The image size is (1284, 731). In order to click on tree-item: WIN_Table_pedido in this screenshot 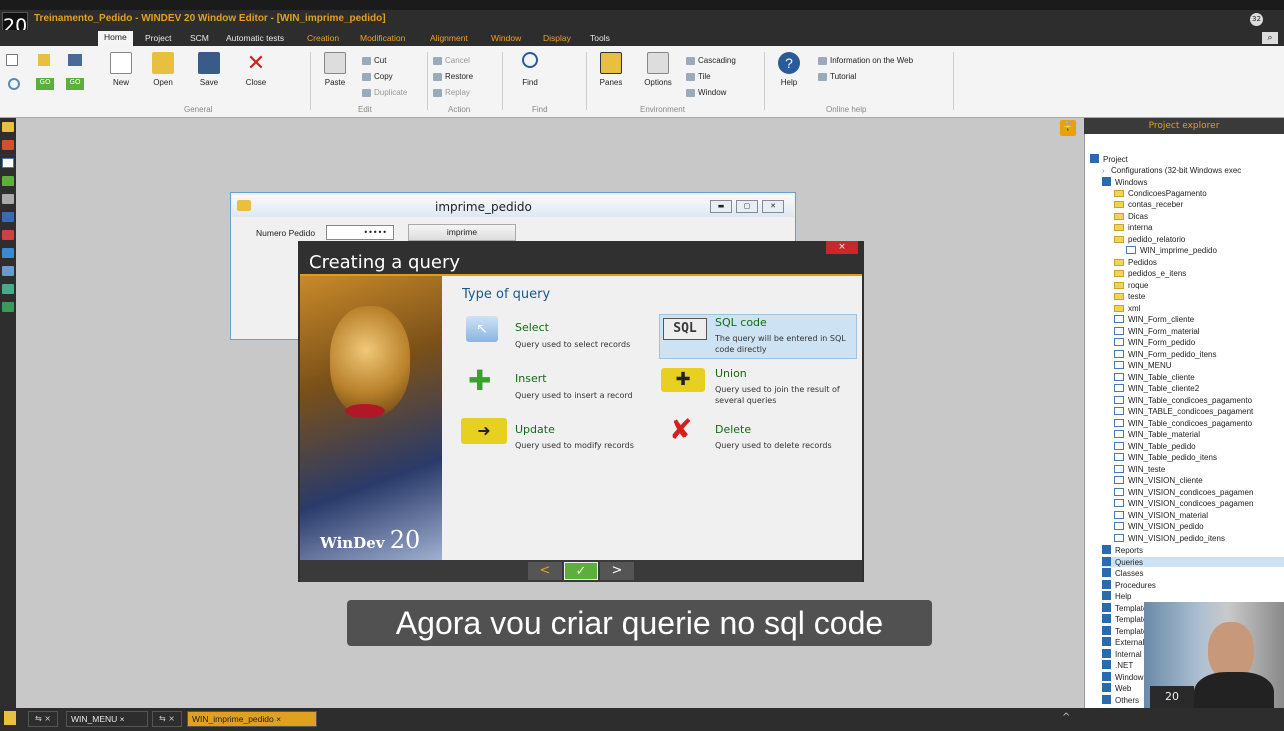, I will do `click(1155, 446)`.